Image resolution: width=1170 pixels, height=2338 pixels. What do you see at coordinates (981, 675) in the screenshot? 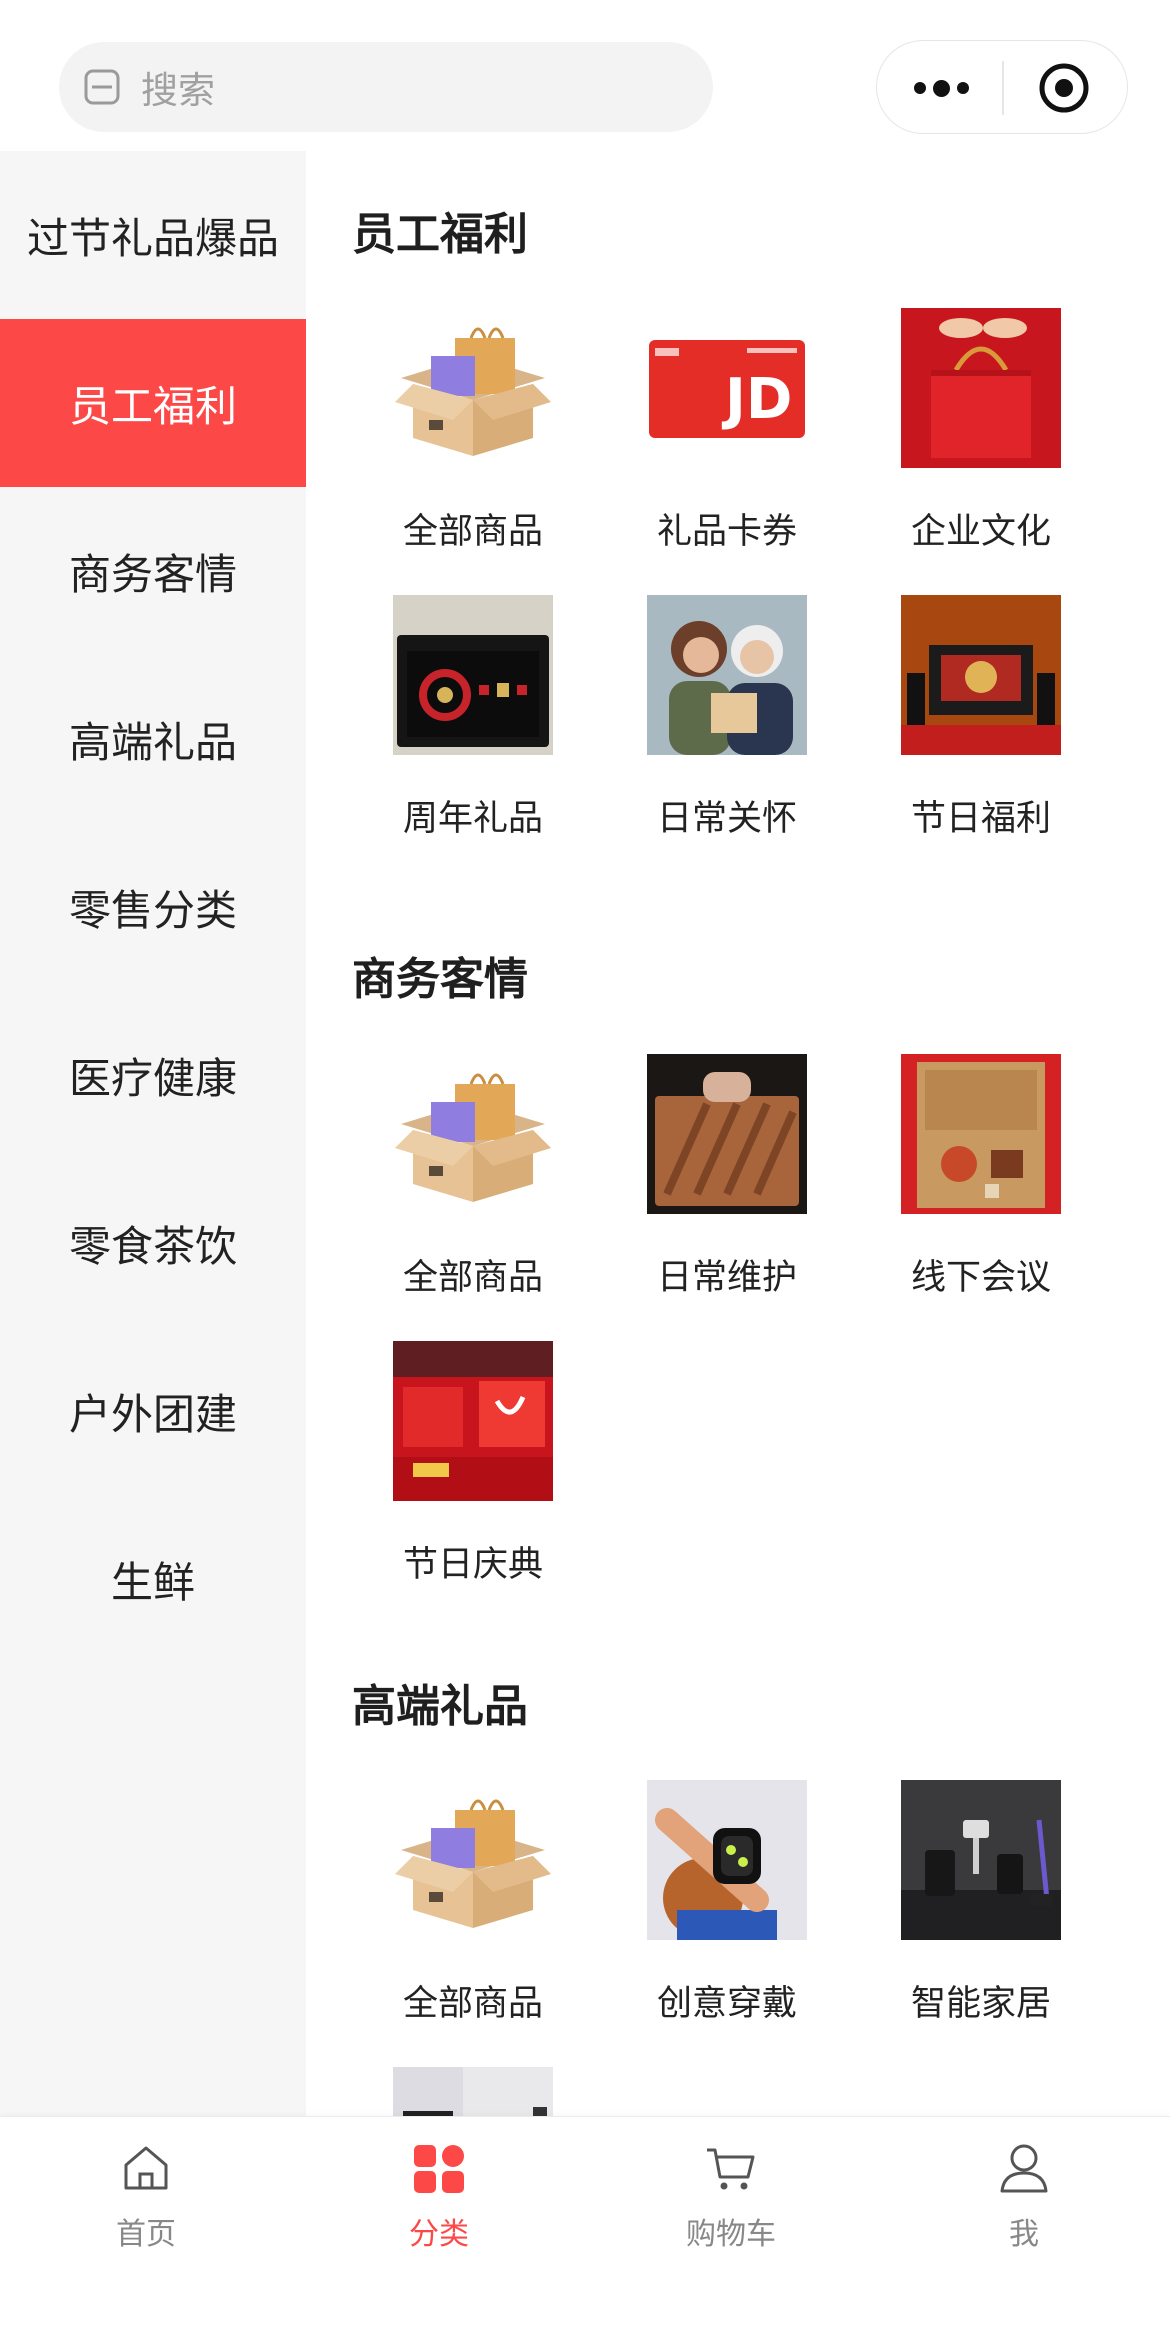
I see `holiday-welfare-image` at bounding box center [981, 675].